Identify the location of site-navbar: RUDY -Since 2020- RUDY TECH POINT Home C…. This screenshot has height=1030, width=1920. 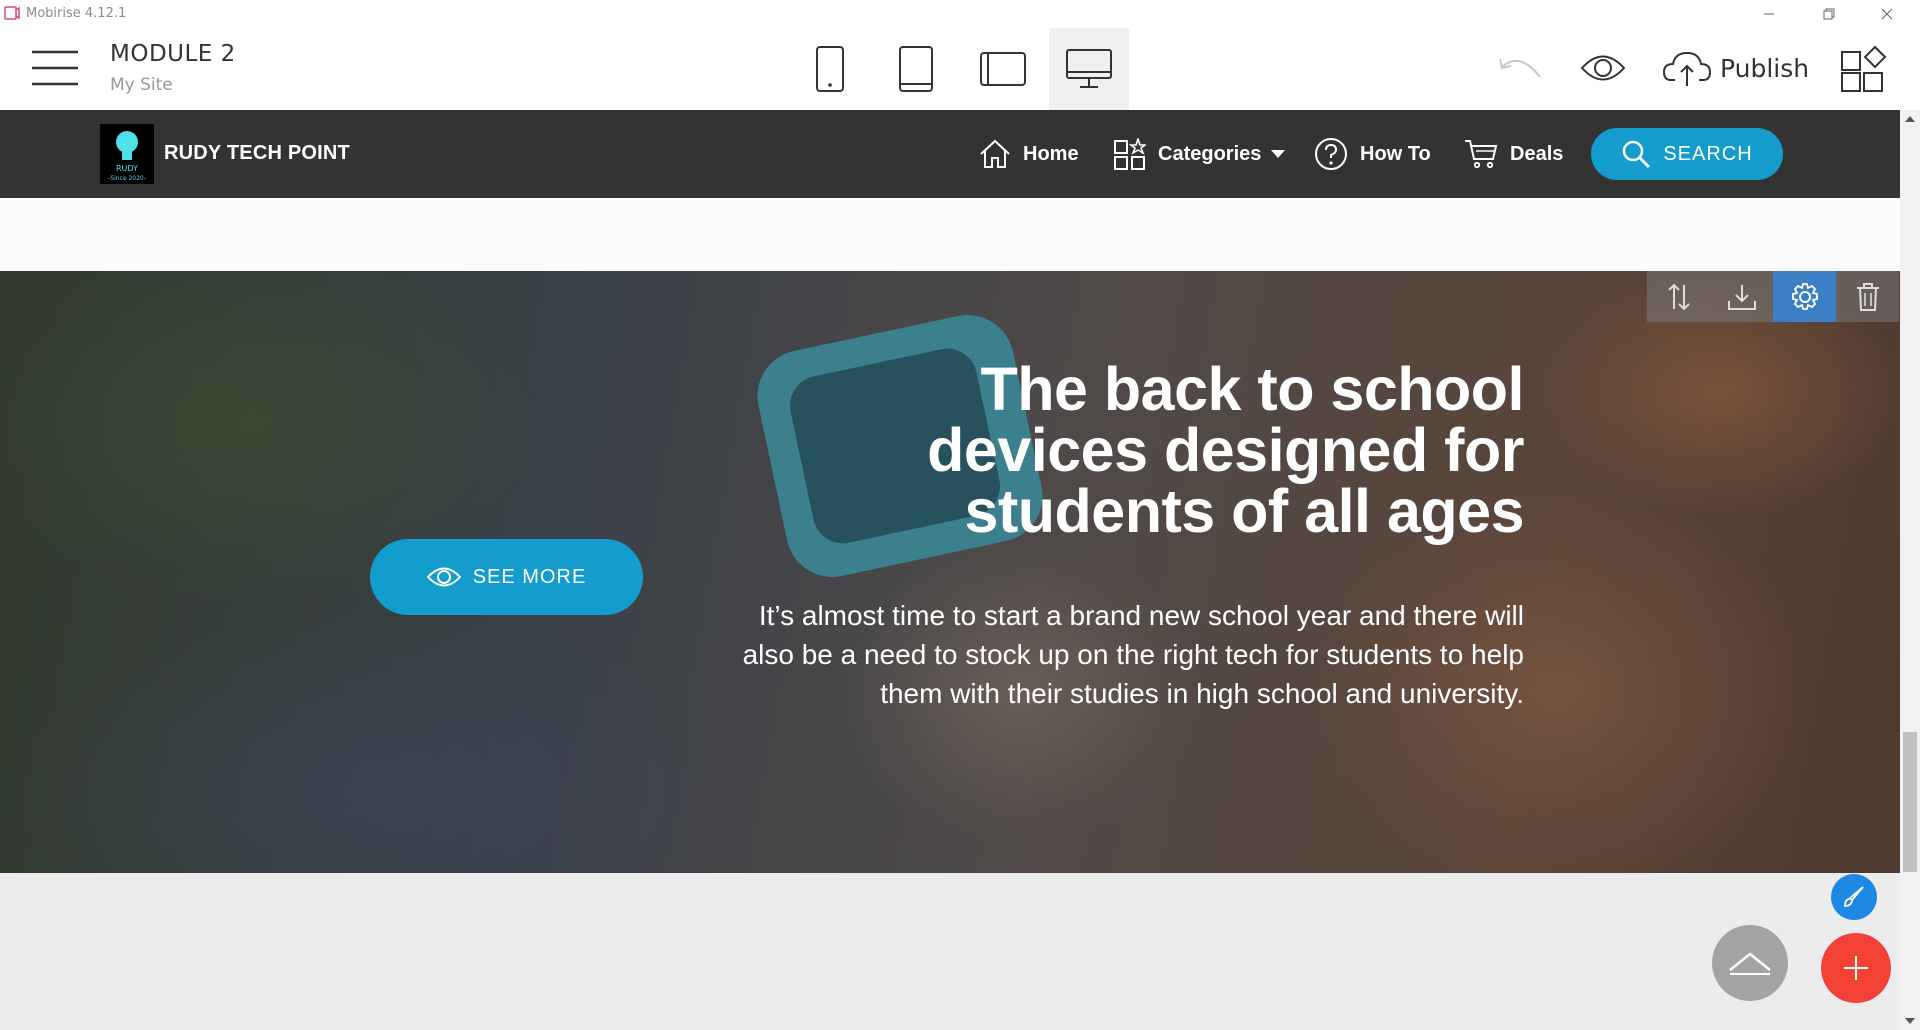
(950, 154).